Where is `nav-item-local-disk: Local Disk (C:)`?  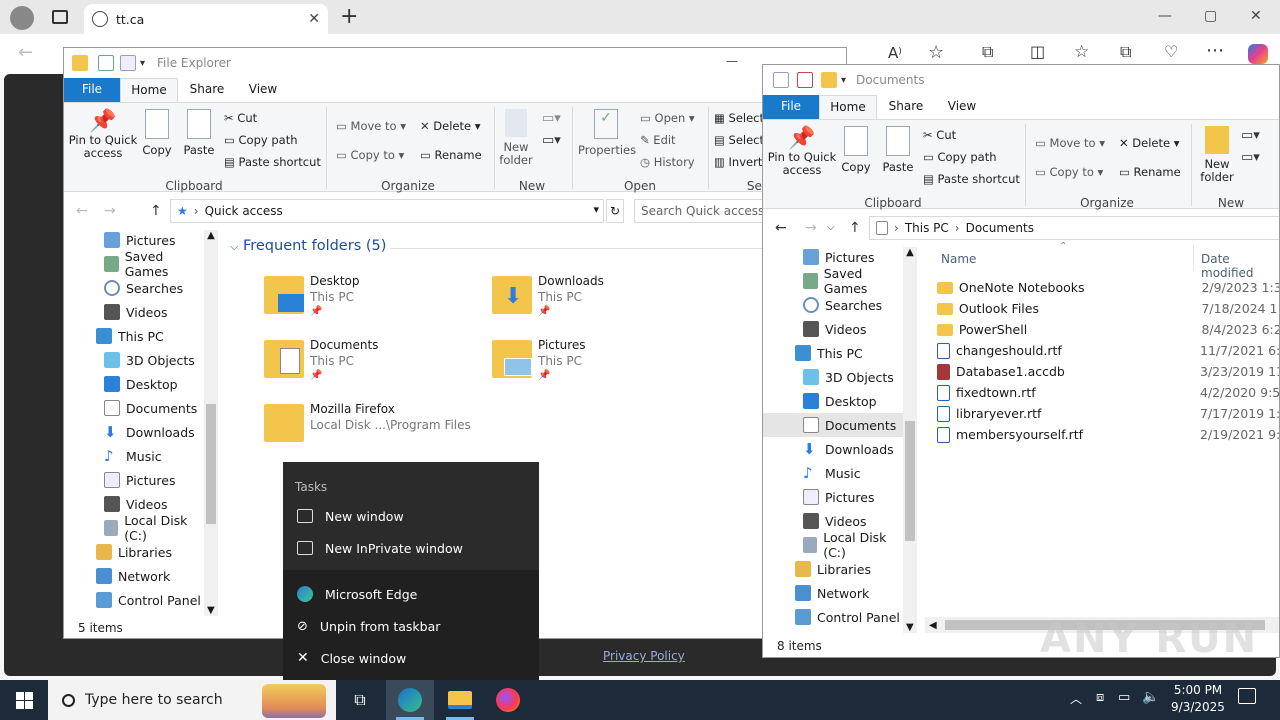 nav-item-local-disk: Local Disk (C:) is located at coordinates (833, 545).